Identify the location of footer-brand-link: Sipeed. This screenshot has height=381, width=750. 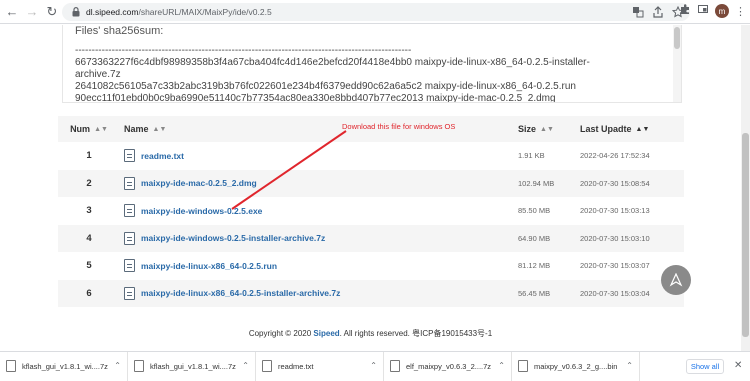
(326, 333).